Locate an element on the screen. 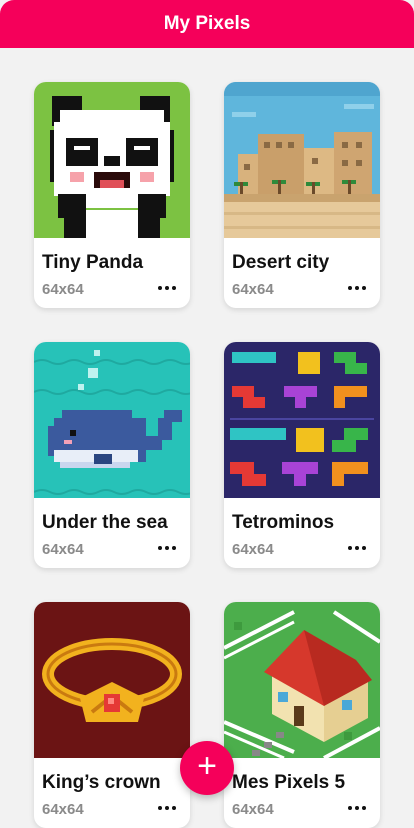 This screenshot has height=828, width=414. desert-city-illustration is located at coordinates (302, 160).